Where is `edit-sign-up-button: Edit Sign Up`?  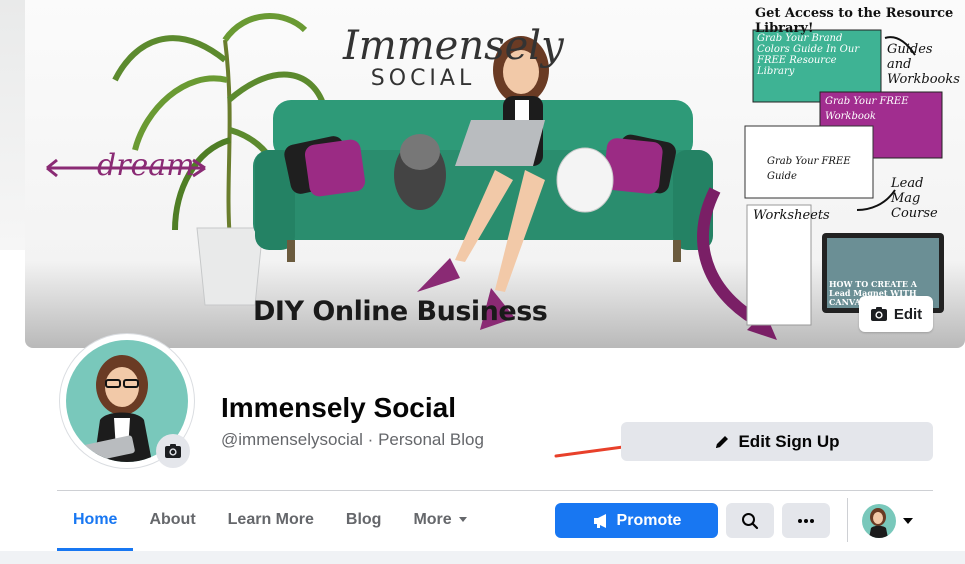 edit-sign-up-button: Edit Sign Up is located at coordinates (777, 441).